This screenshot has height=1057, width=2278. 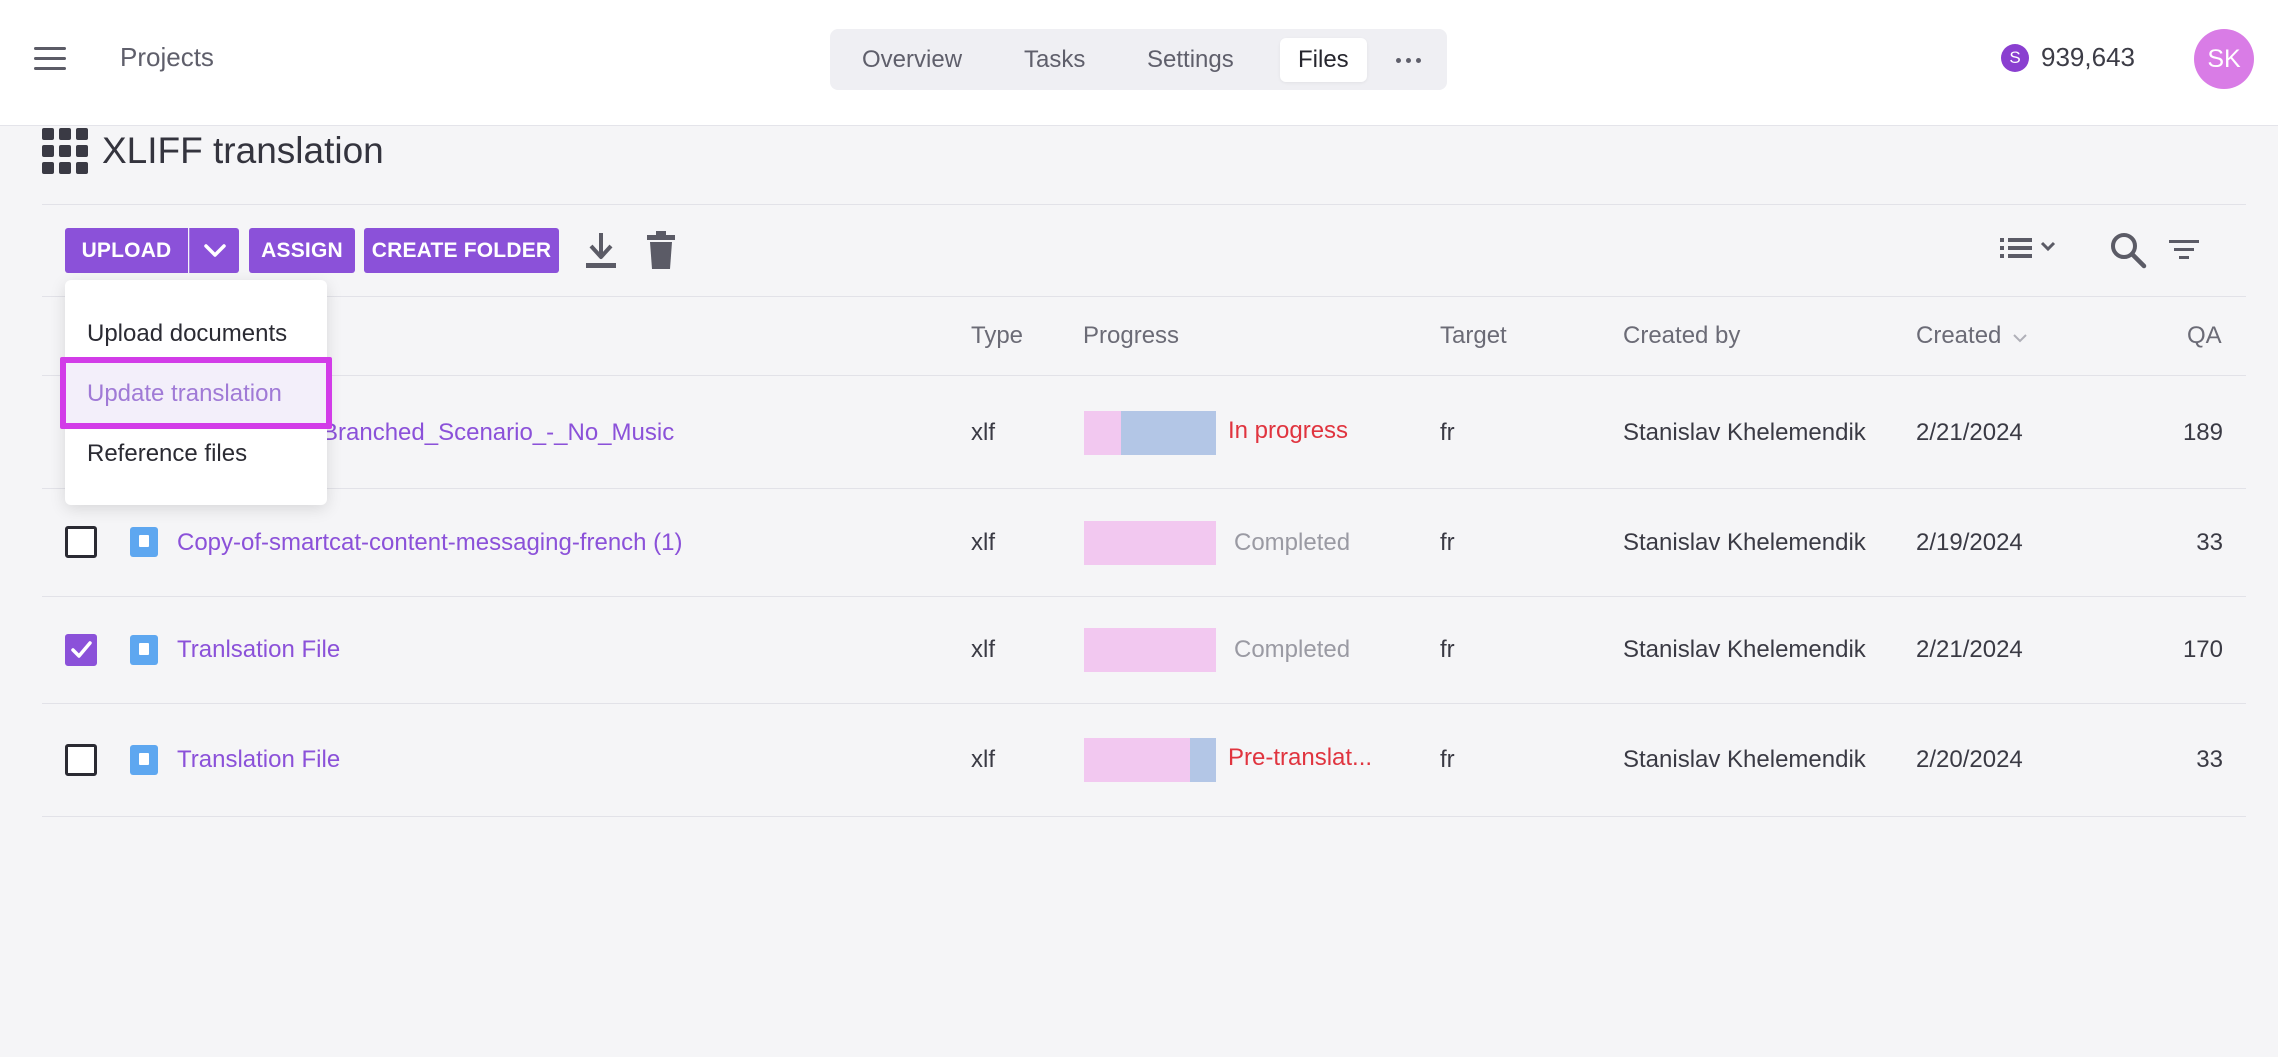 I want to click on status-text: In progress, so click(x=1288, y=430).